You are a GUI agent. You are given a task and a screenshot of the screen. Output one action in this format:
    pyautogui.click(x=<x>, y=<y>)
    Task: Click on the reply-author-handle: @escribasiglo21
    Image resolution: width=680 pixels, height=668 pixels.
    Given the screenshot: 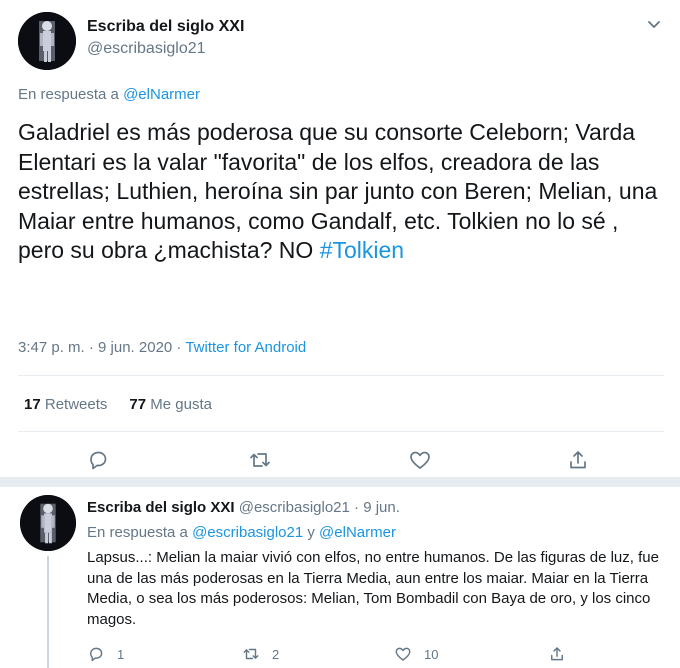 What is the action you would take?
    pyautogui.click(x=294, y=507)
    